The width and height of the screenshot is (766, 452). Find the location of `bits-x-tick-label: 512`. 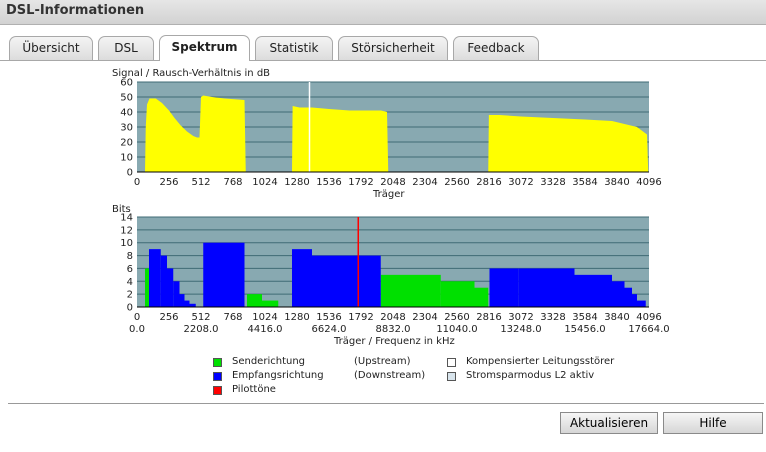

bits-x-tick-label: 512 is located at coordinates (200, 317).